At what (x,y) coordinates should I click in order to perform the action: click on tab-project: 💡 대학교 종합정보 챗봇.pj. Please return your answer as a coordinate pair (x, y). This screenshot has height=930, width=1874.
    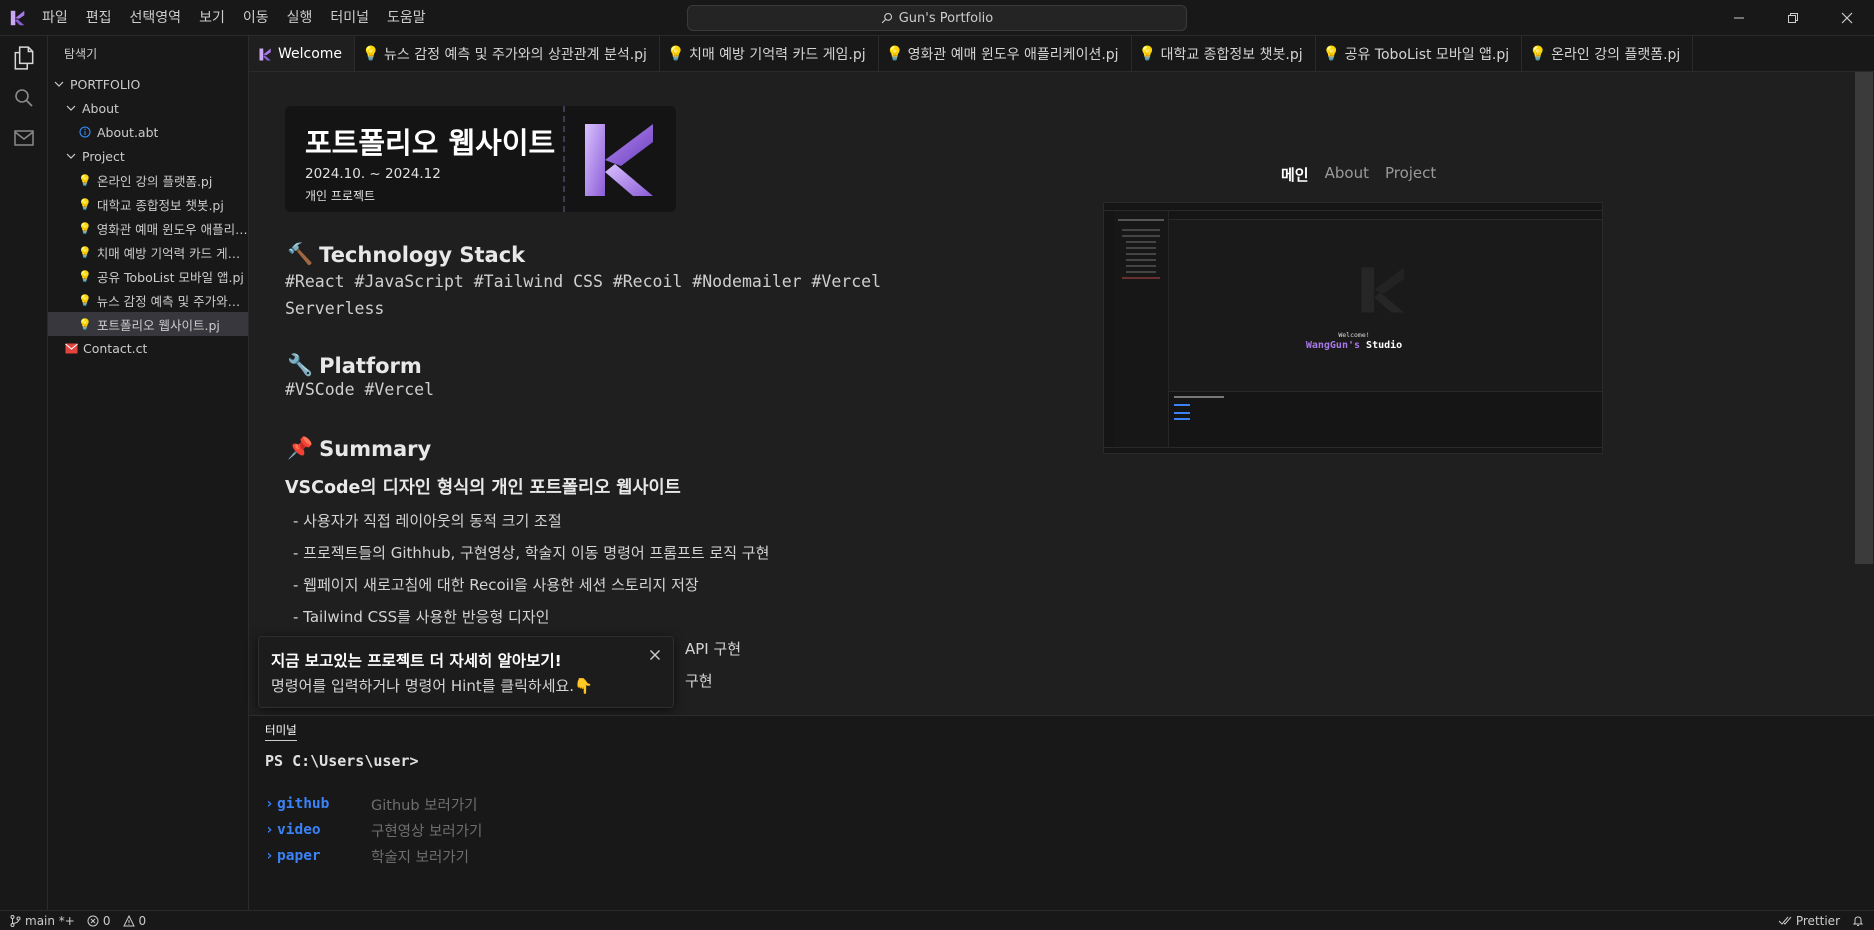
    Looking at the image, I should click on (1224, 53).